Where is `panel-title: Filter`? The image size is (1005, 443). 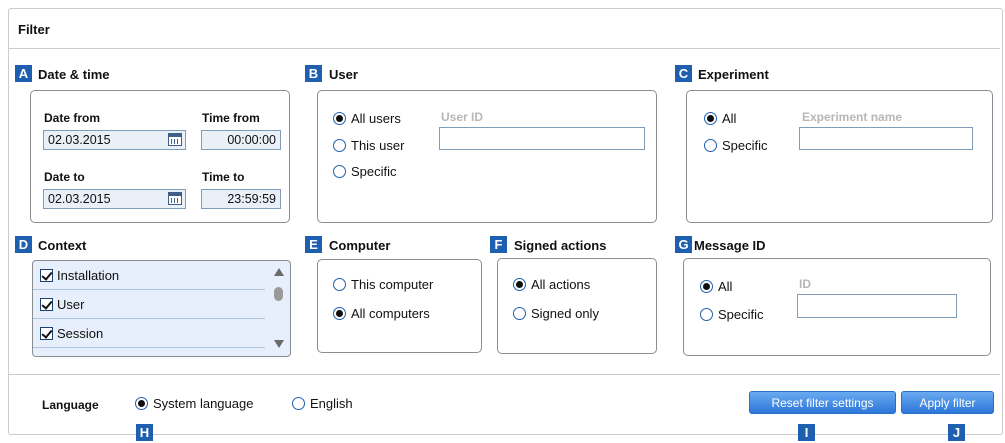 panel-title: Filter is located at coordinates (34, 29).